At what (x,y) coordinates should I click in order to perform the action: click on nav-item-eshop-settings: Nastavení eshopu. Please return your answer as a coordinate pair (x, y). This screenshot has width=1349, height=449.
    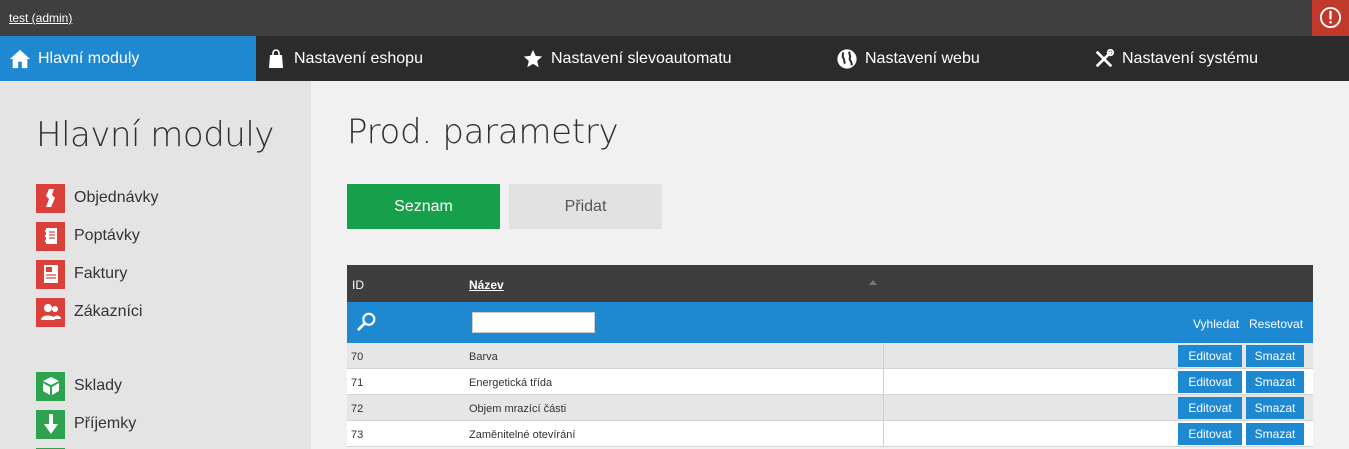
    Looking at the image, I should click on (343, 58).